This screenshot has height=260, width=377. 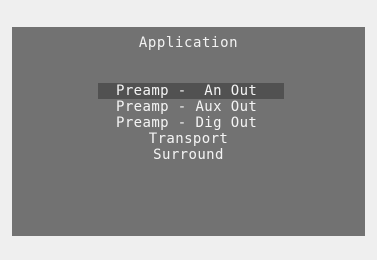 I want to click on menu-item-preamp-aux-out: Preamp - Aux Out, so click(x=188, y=107).